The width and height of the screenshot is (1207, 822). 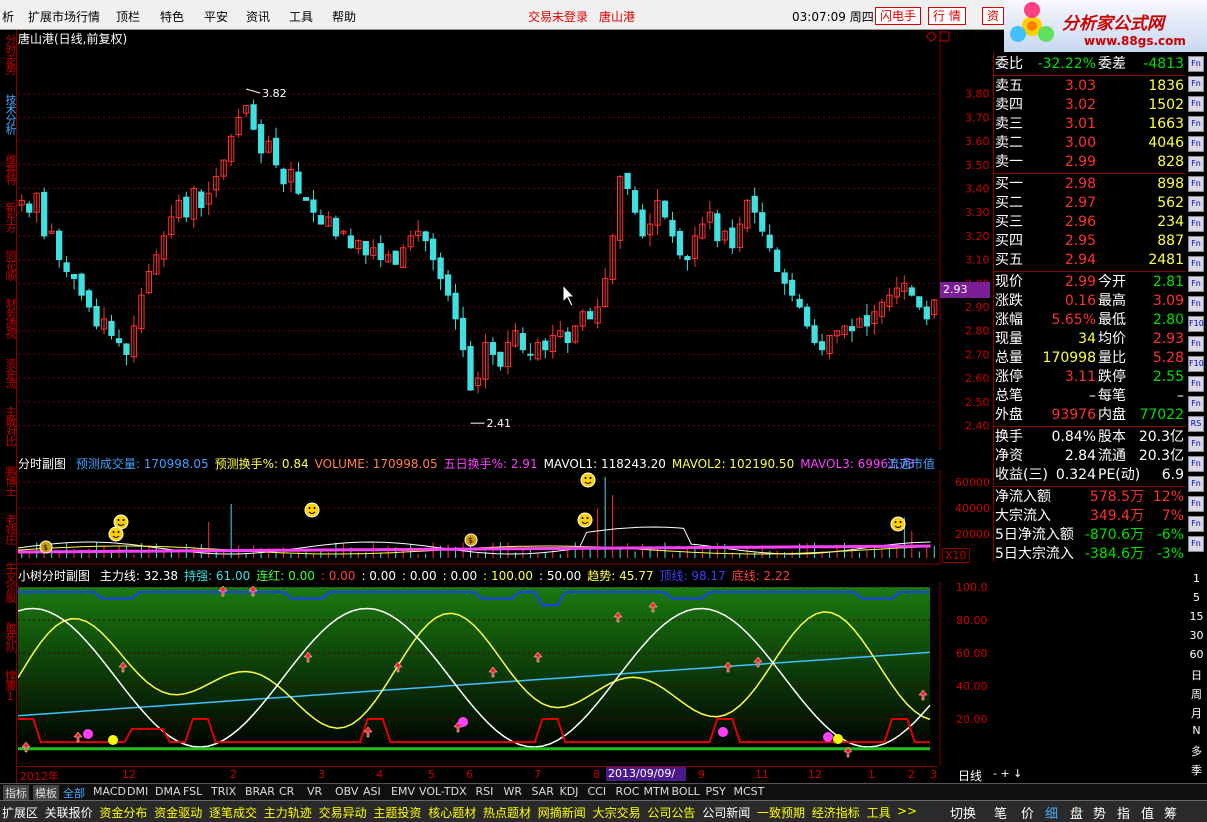 What do you see at coordinates (46, 793) in the screenshot?
I see `indicator-tab: 模板` at bounding box center [46, 793].